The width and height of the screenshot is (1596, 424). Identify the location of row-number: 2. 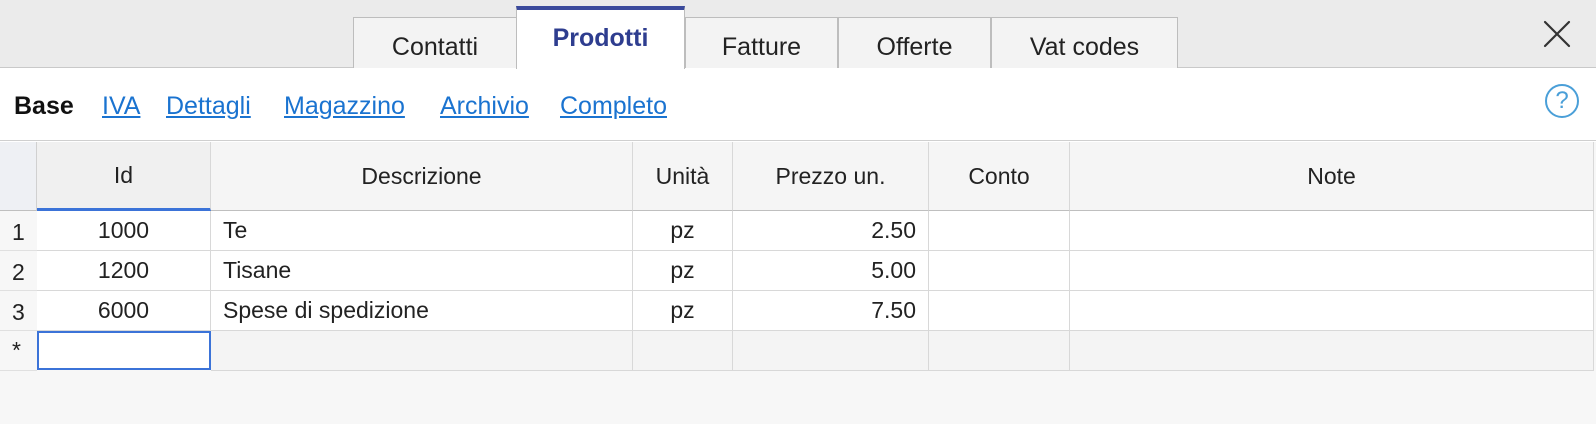
(18, 271).